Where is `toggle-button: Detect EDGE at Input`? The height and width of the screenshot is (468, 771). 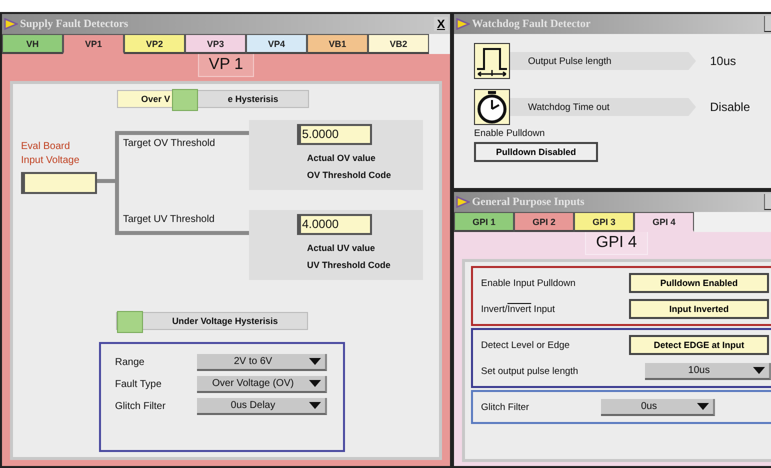 toggle-button: Detect EDGE at Input is located at coordinates (699, 345).